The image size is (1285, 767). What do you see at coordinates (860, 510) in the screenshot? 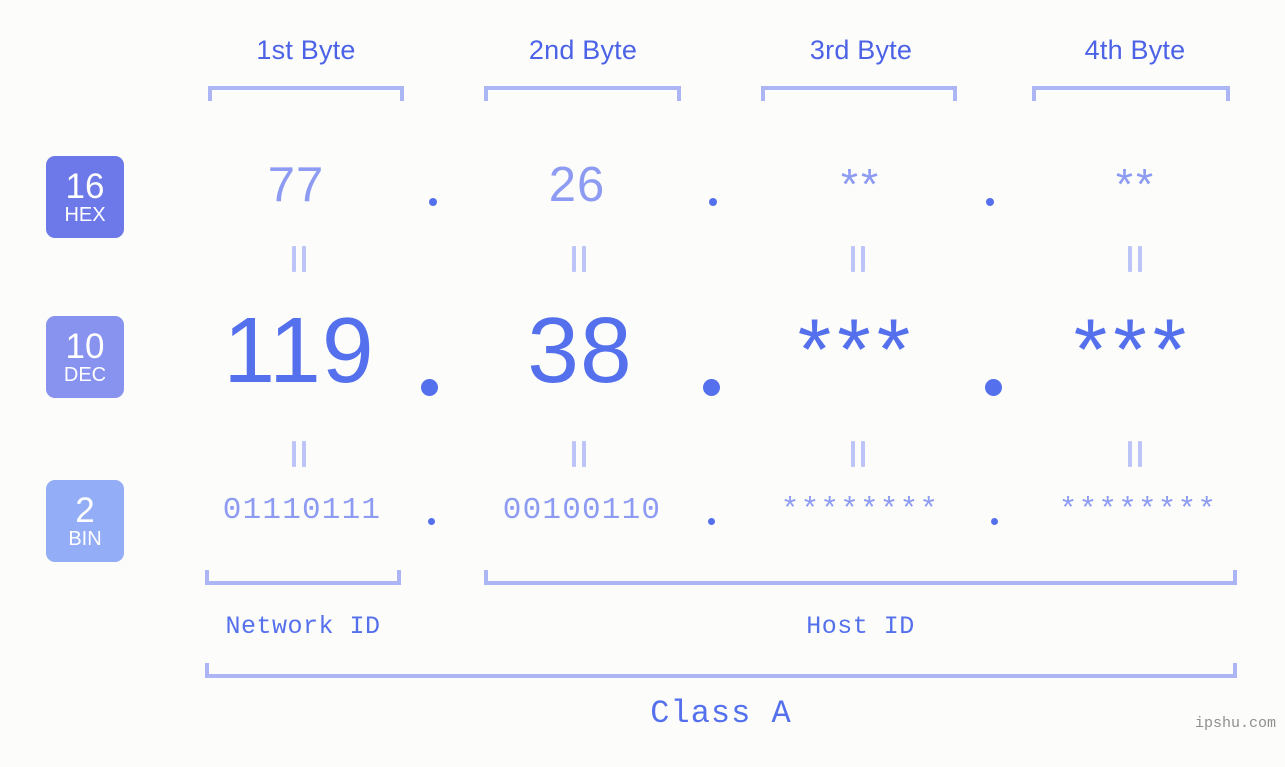
I see `bin-value-byte-3: ********` at bounding box center [860, 510].